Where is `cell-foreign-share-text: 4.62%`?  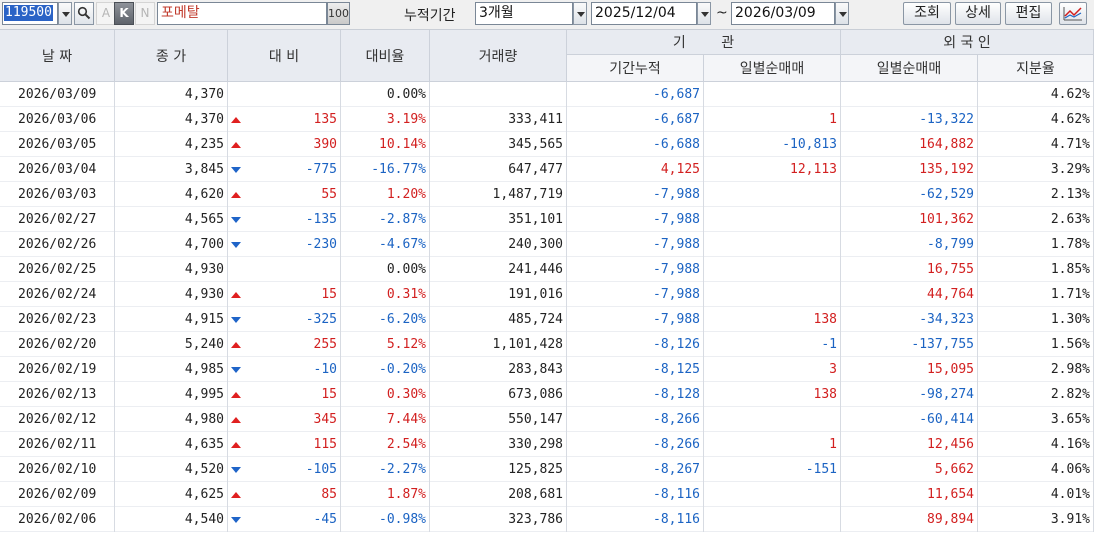 cell-foreign-share-text: 4.62% is located at coordinates (1070, 94).